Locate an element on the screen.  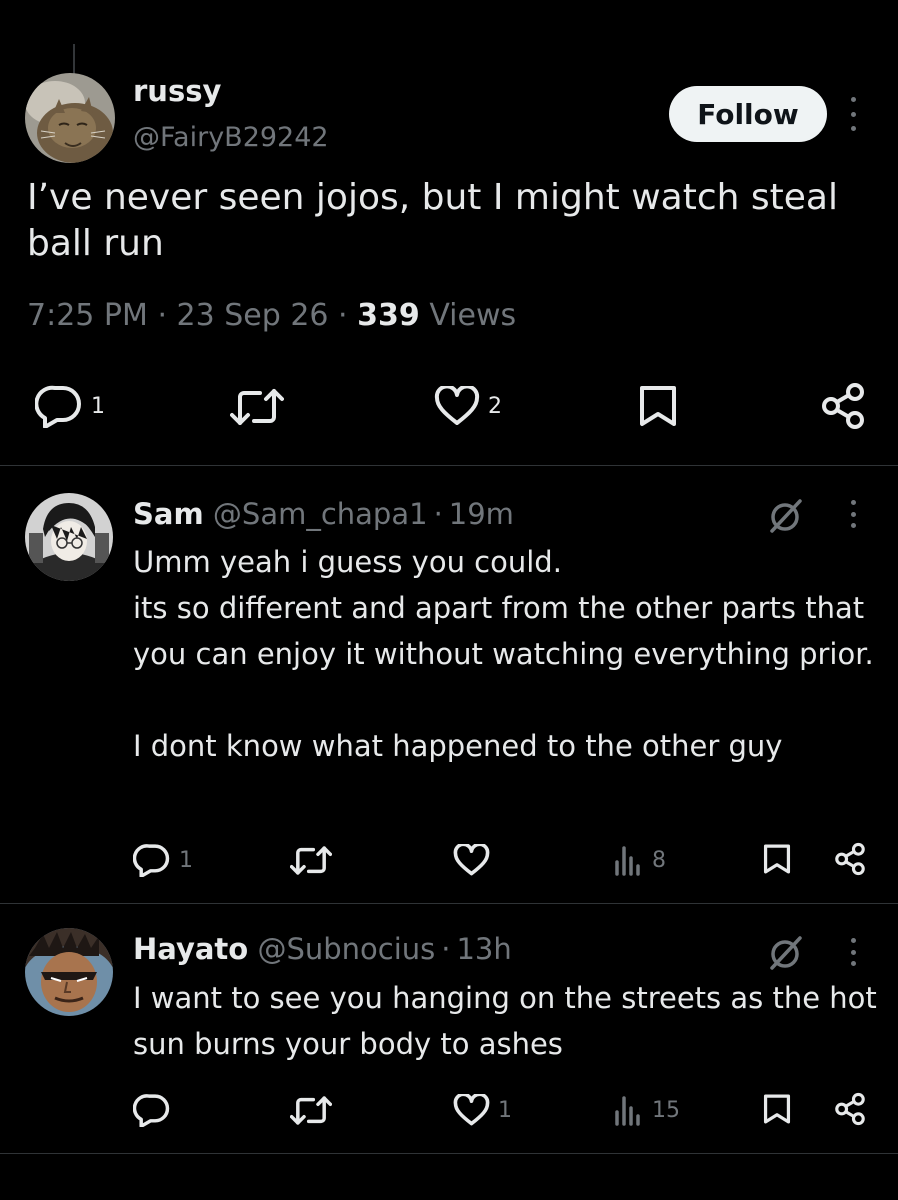
main-like-count: 2 is located at coordinates (495, 406).